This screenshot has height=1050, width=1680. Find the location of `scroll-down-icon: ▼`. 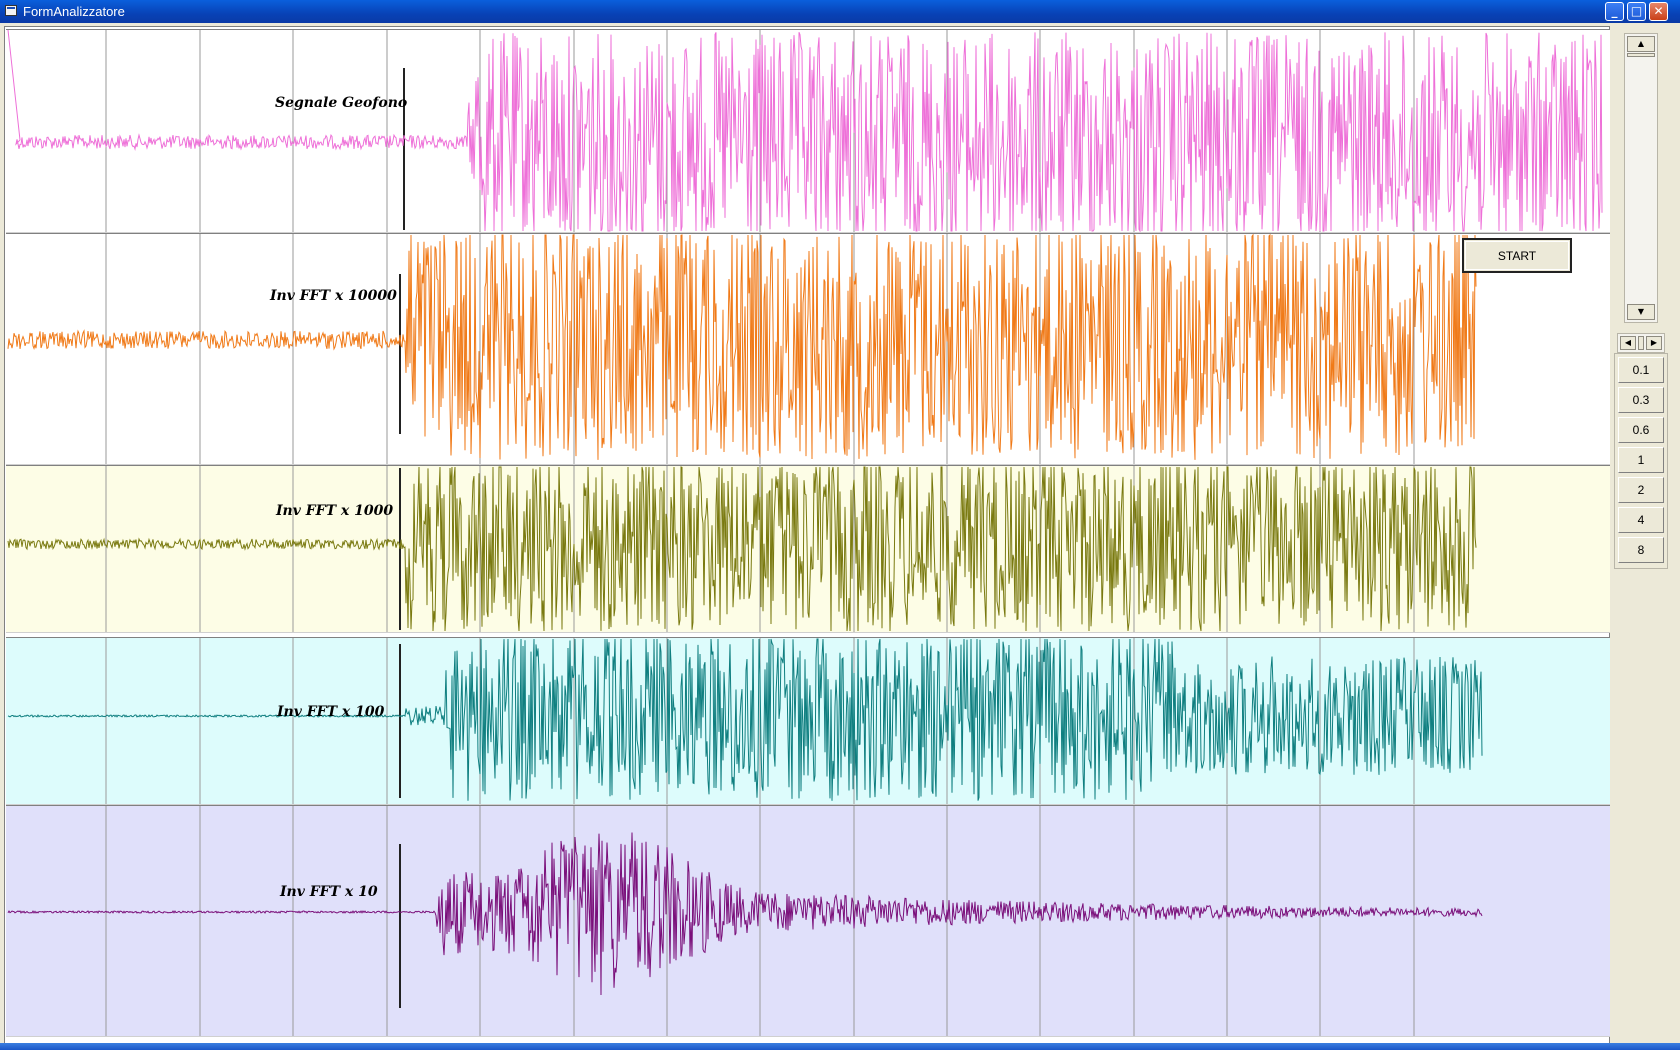

scroll-down-icon: ▼ is located at coordinates (1641, 312).